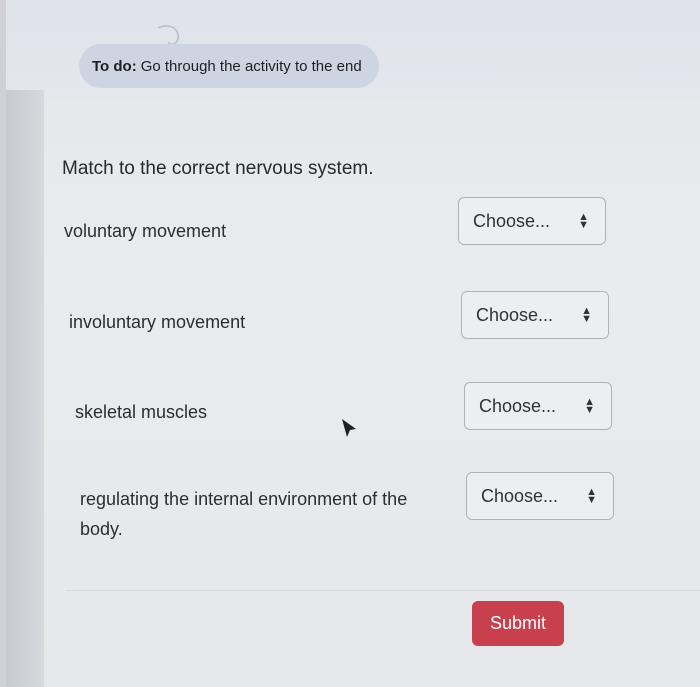  I want to click on select-voluntary: Choose... ▲ ▼, so click(532, 221).